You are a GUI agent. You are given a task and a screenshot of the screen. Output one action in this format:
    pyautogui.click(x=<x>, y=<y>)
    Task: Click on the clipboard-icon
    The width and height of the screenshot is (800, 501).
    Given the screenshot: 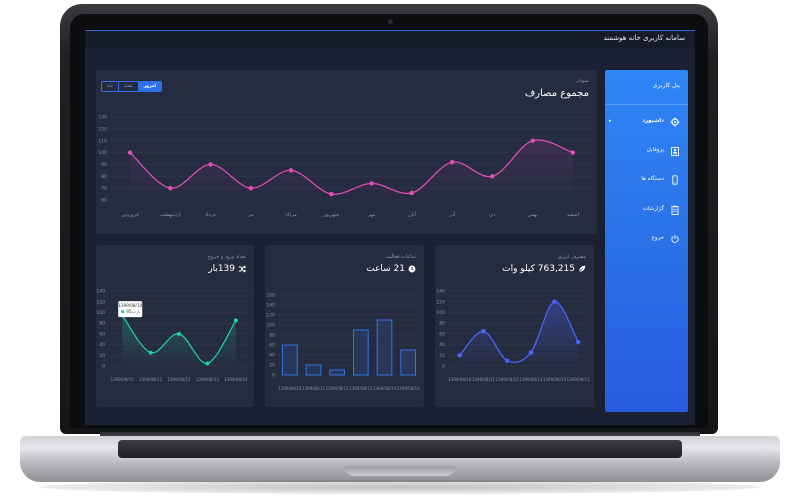 What is the action you would take?
    pyautogui.click(x=675, y=210)
    